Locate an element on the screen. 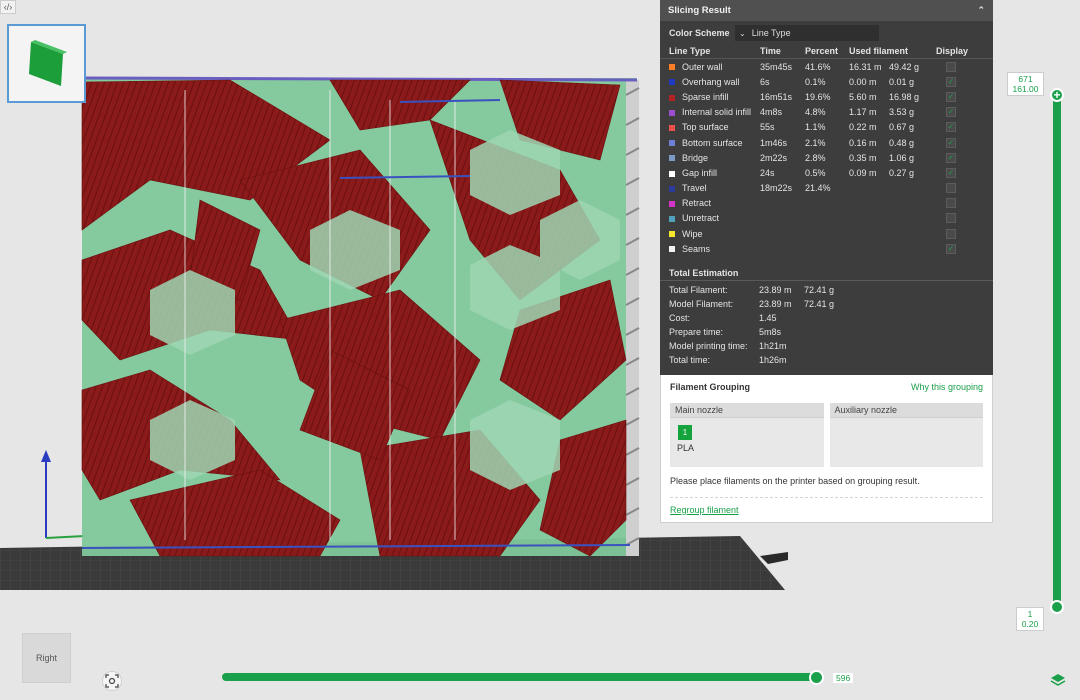 This screenshot has height=700, width=1080. line-type-meters: 1.17 m is located at coordinates (863, 112).